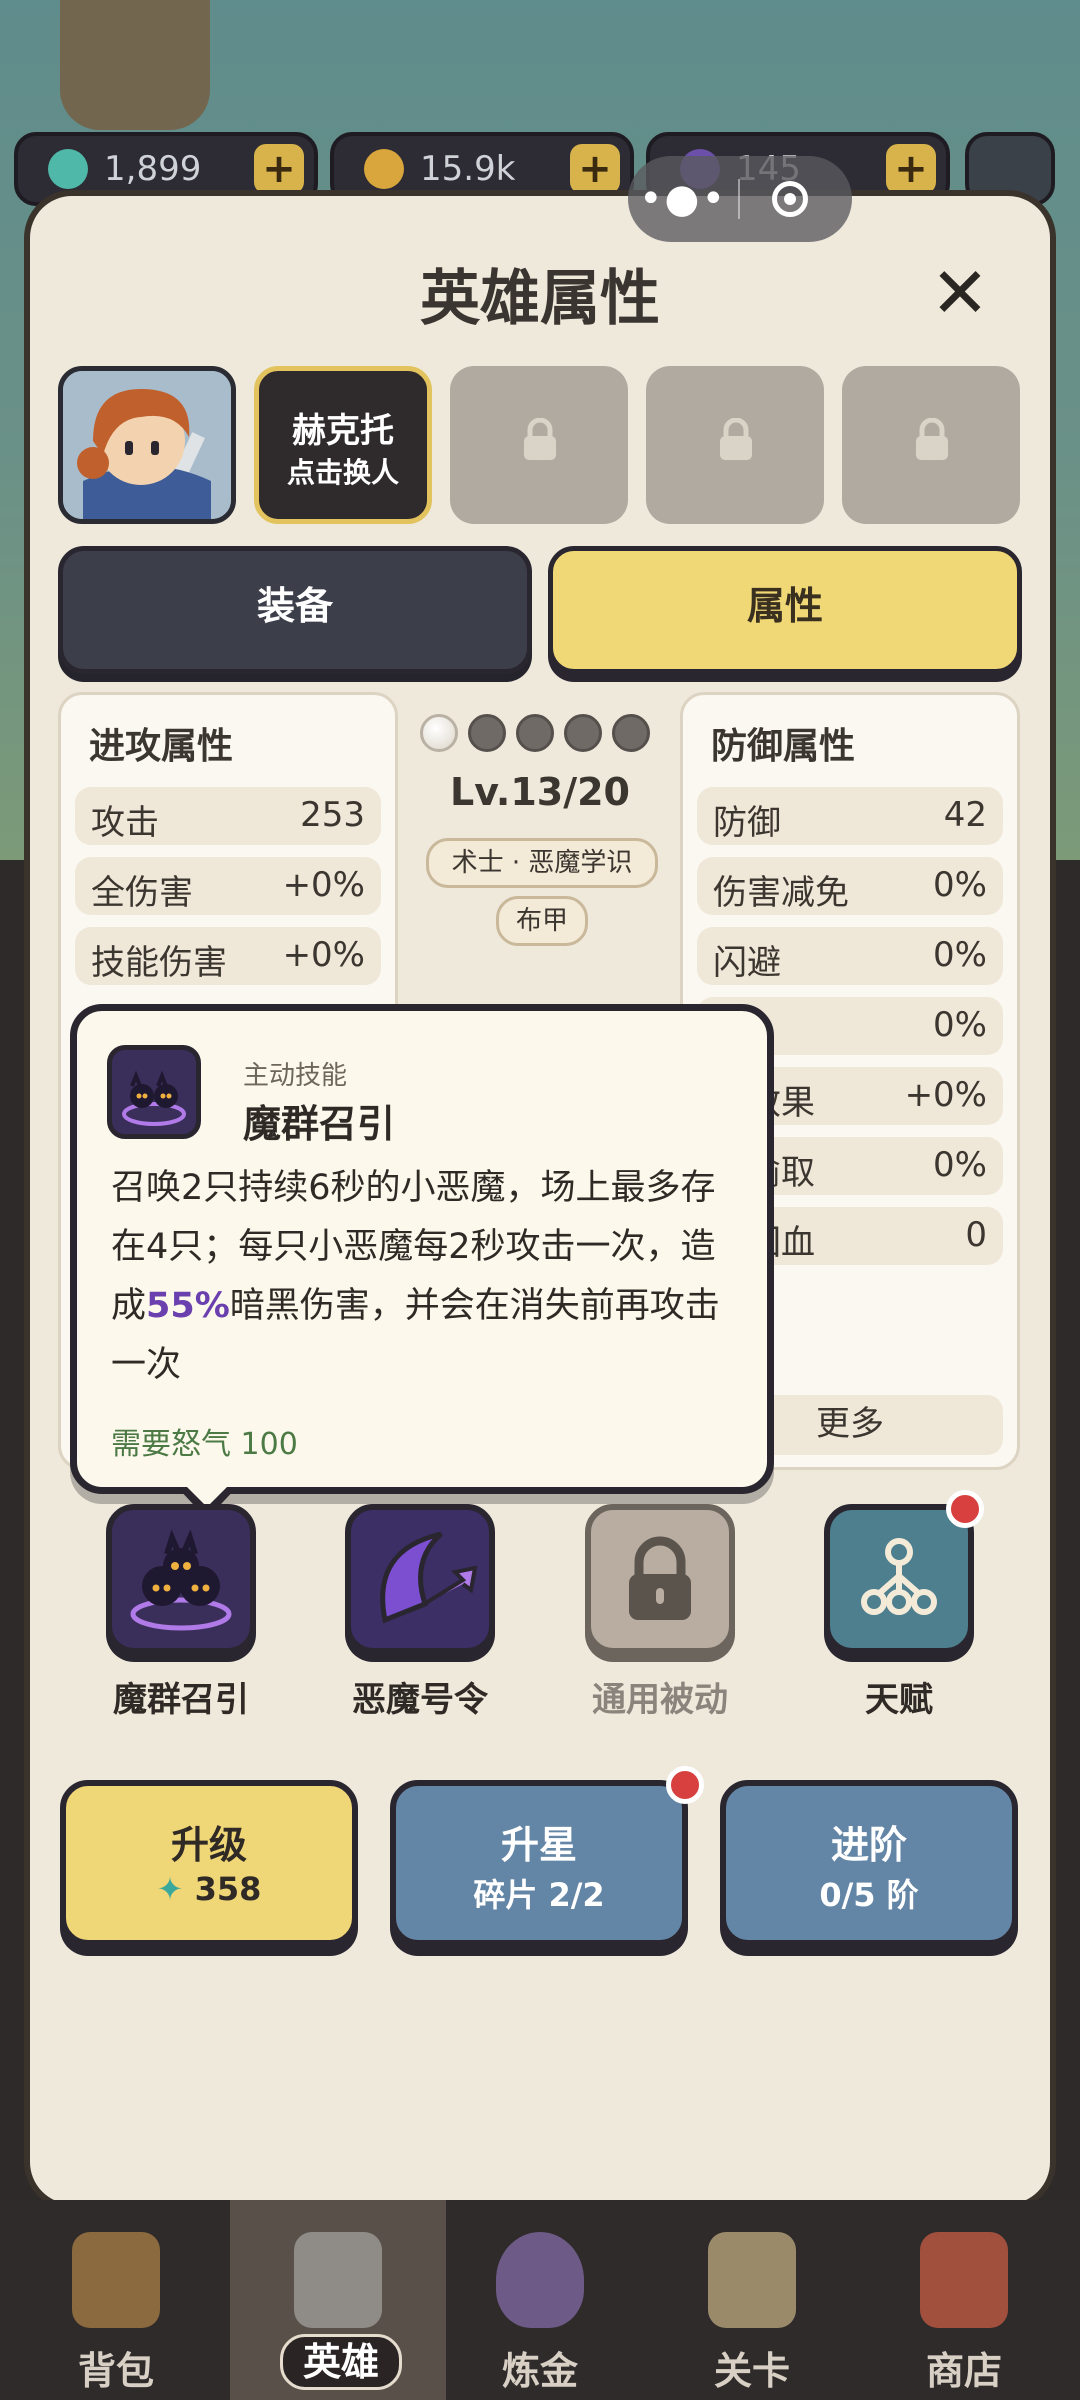  I want to click on close-icon: ✕, so click(960, 293).